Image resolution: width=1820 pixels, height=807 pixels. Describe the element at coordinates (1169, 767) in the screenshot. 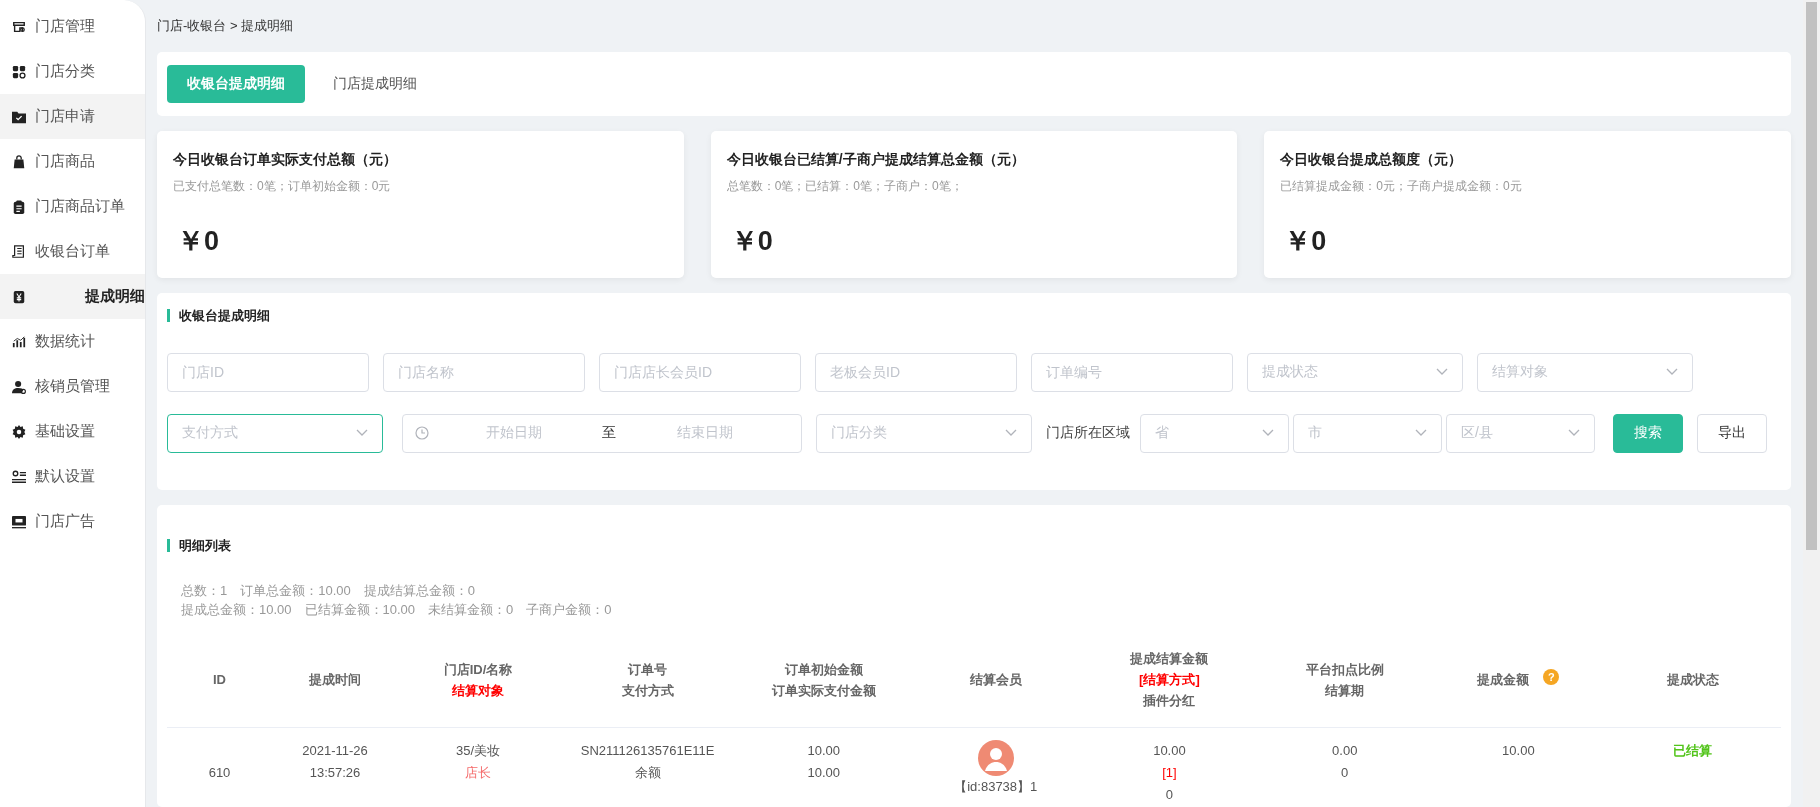

I see `table-cell: 10.00 [1] 0` at that location.